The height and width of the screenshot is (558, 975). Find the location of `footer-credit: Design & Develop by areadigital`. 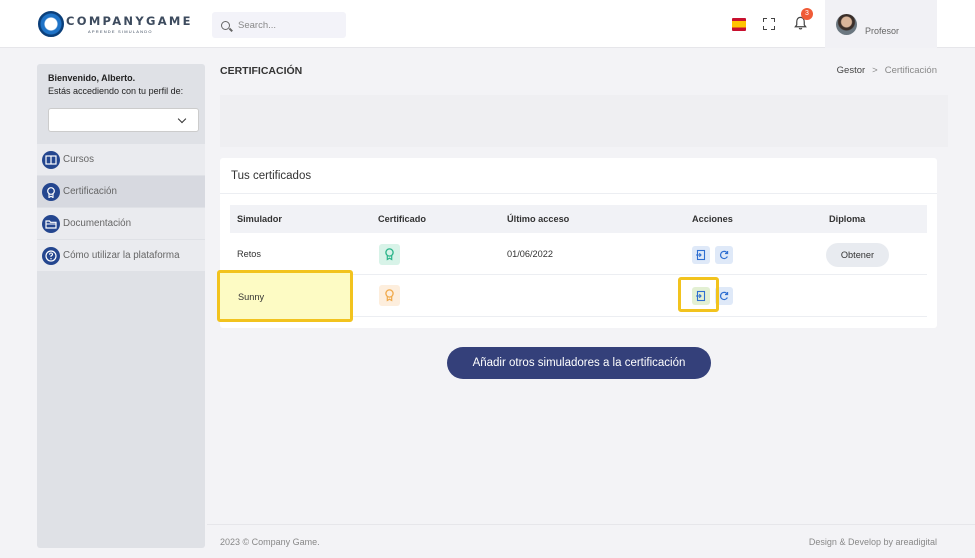

footer-credit: Design & Develop by areadigital is located at coordinates (872, 542).